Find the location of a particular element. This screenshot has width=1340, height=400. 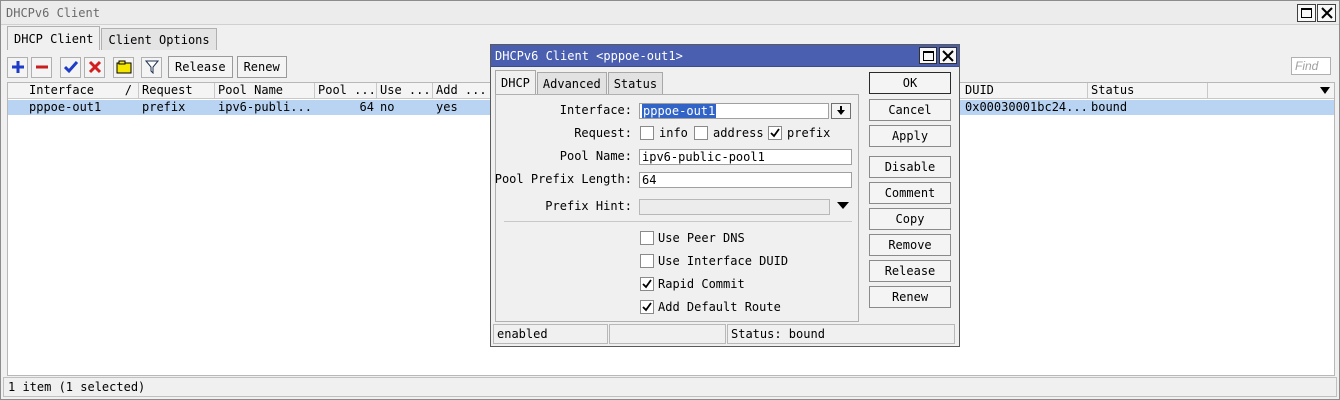

tab-advanced: Advanced is located at coordinates (571, 83).